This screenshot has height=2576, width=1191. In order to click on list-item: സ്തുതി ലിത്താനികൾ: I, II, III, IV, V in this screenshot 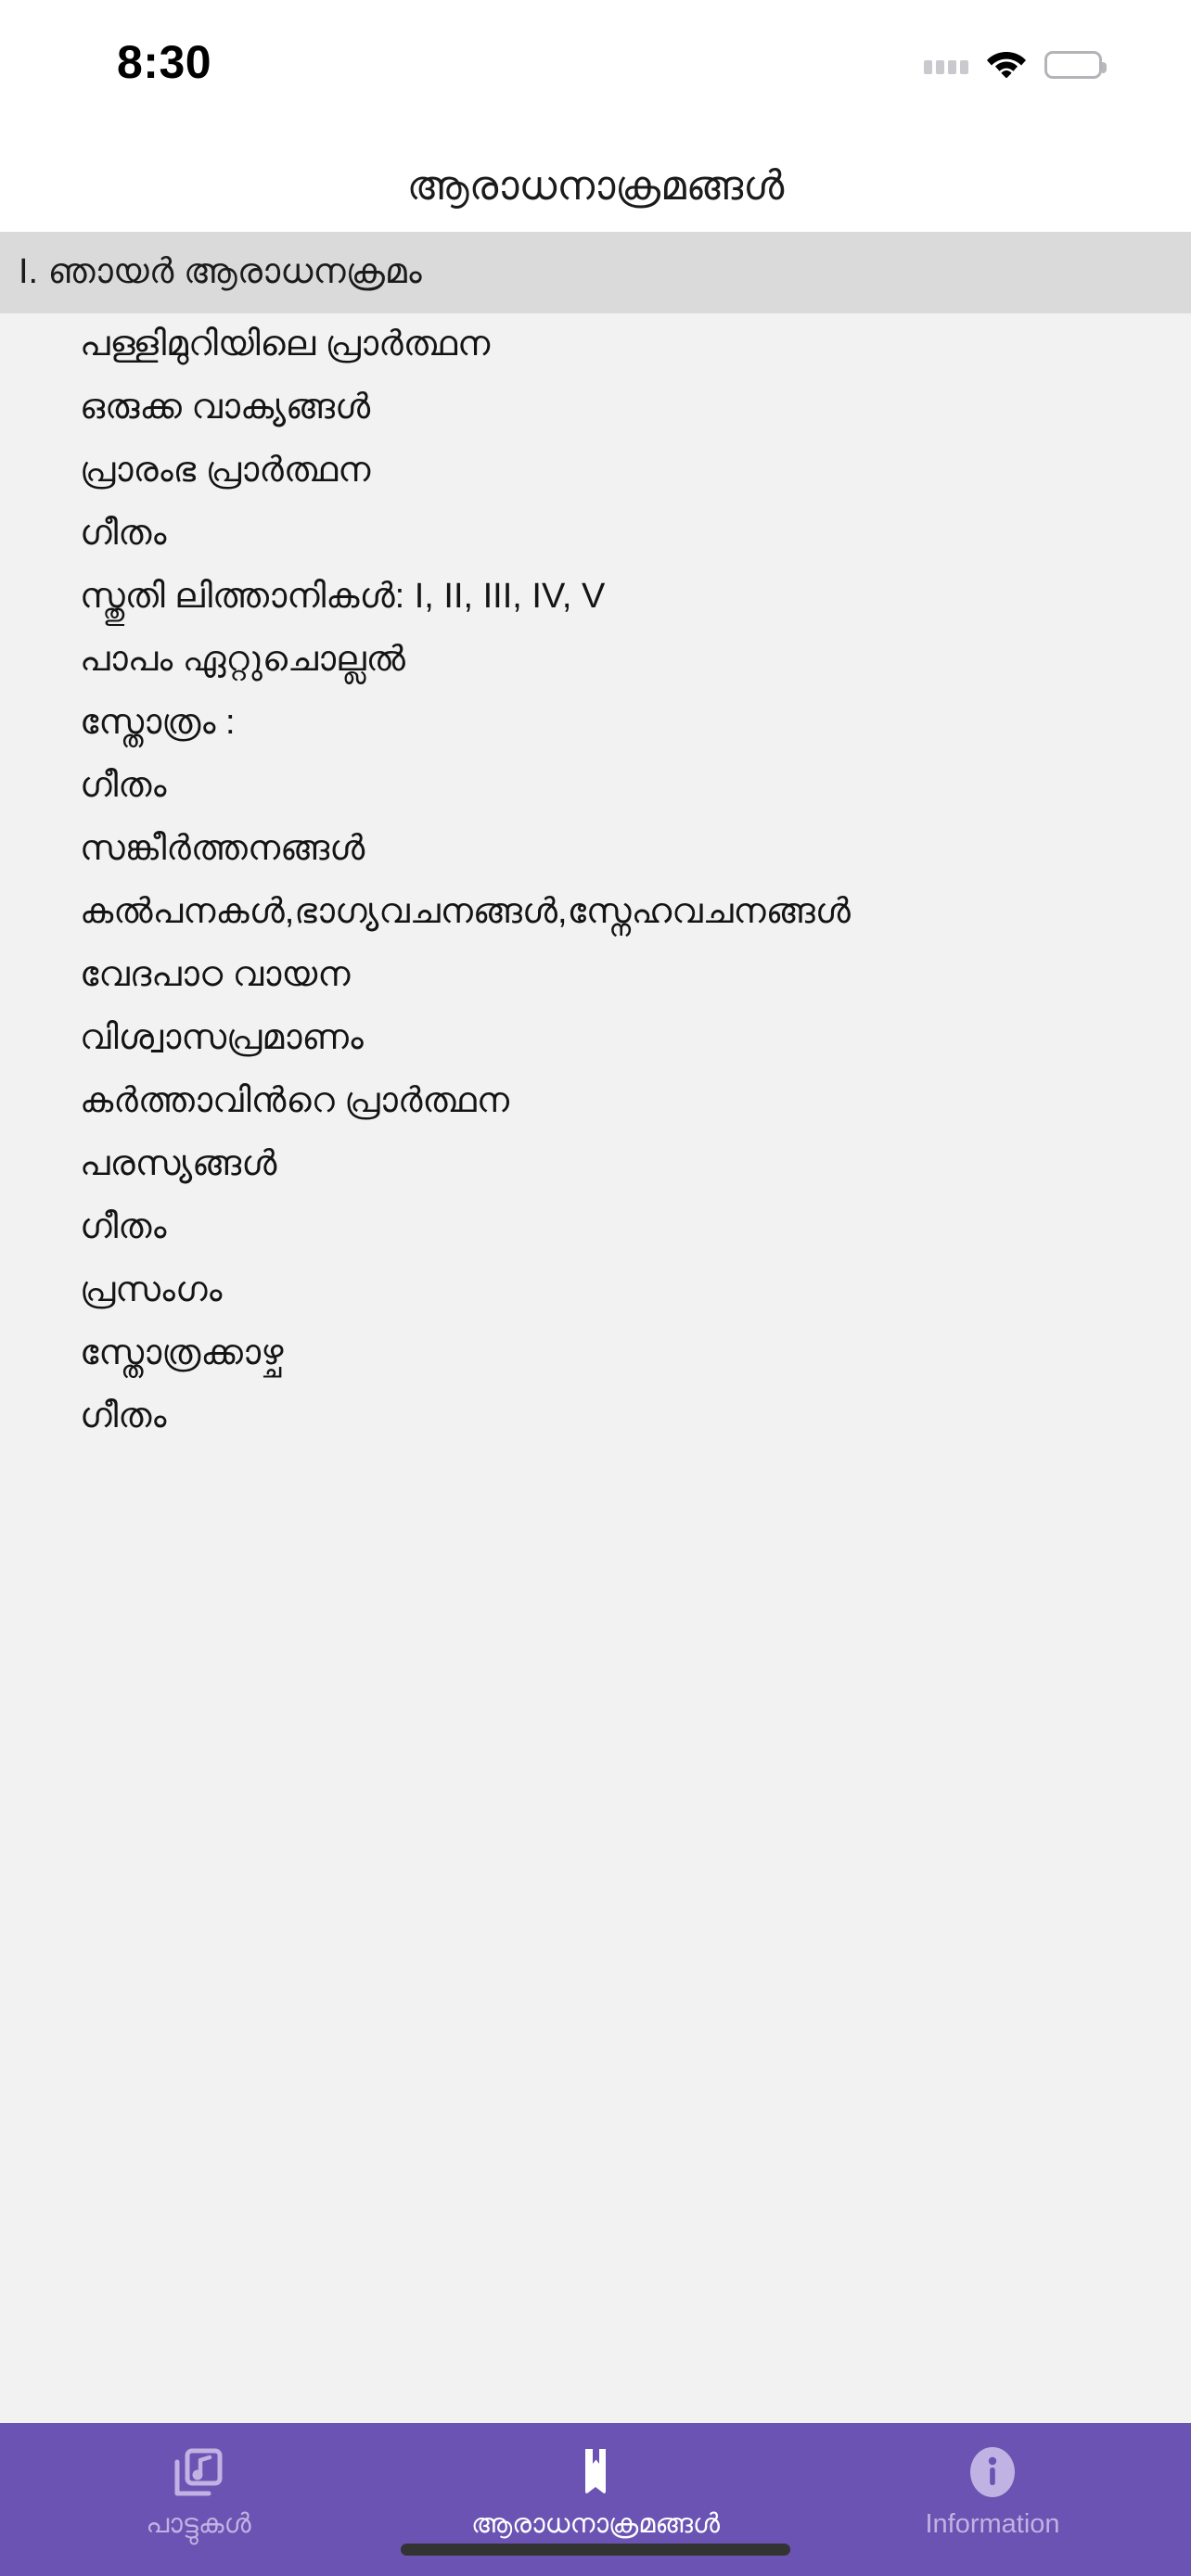, I will do `click(595, 598)`.